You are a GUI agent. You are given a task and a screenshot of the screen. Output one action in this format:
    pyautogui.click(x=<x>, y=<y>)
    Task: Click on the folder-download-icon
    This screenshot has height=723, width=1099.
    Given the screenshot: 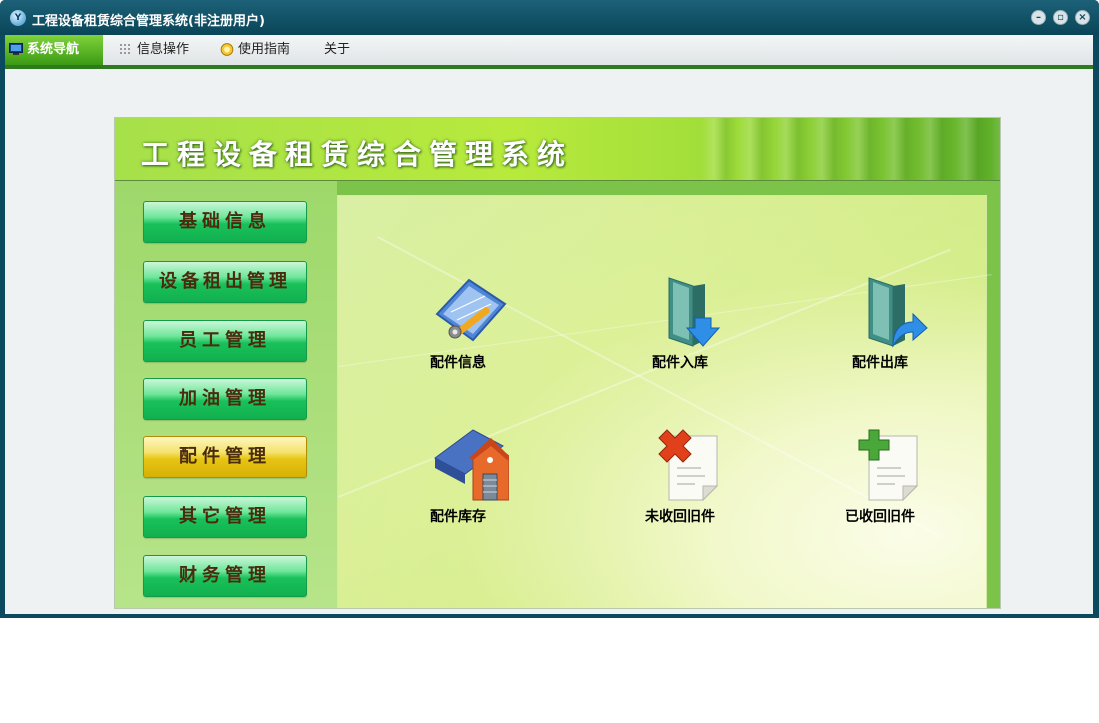 What is the action you would take?
    pyautogui.click(x=694, y=312)
    